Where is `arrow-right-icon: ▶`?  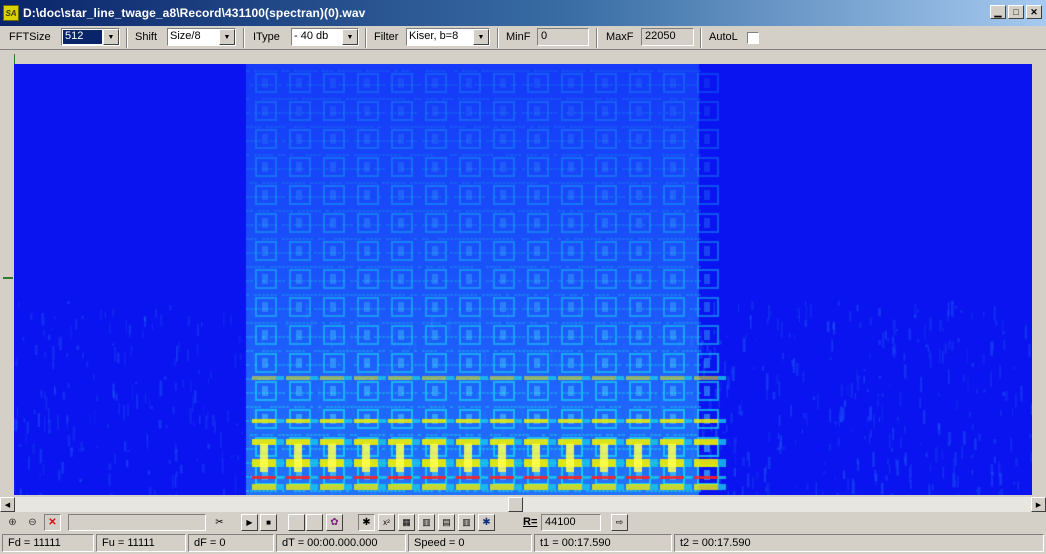 arrow-right-icon: ▶ is located at coordinates (1038, 505).